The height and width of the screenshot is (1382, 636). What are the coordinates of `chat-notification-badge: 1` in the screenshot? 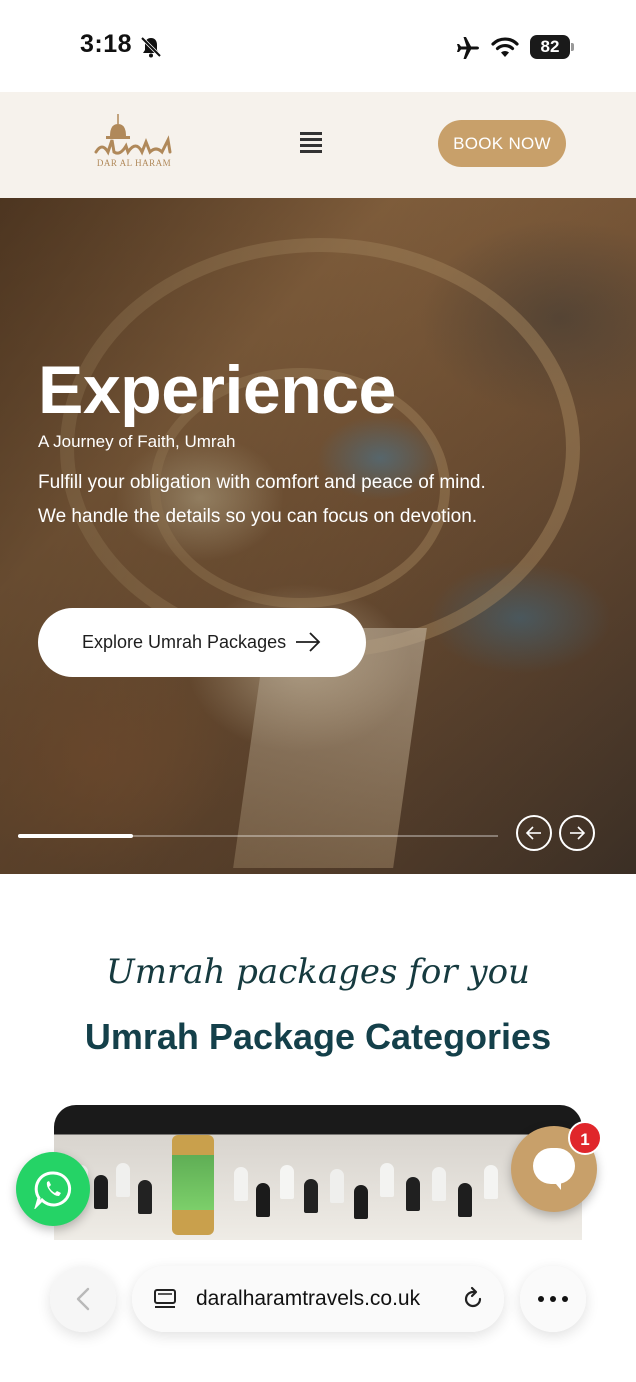 It's located at (585, 1138).